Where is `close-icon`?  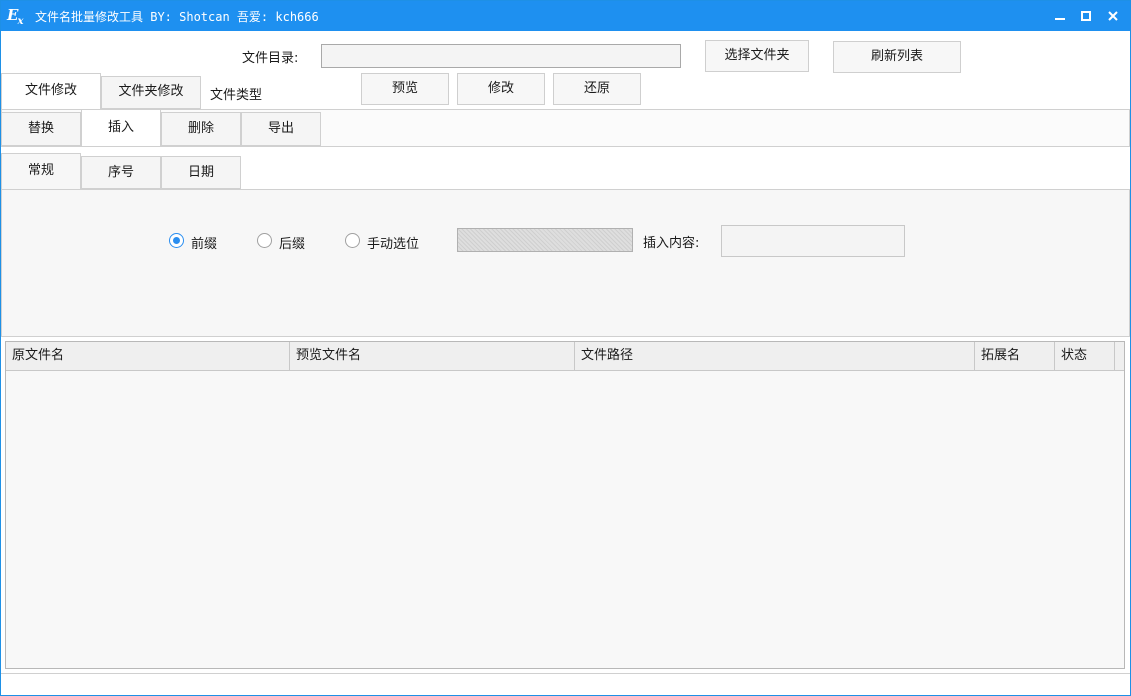
close-icon is located at coordinates (1113, 16).